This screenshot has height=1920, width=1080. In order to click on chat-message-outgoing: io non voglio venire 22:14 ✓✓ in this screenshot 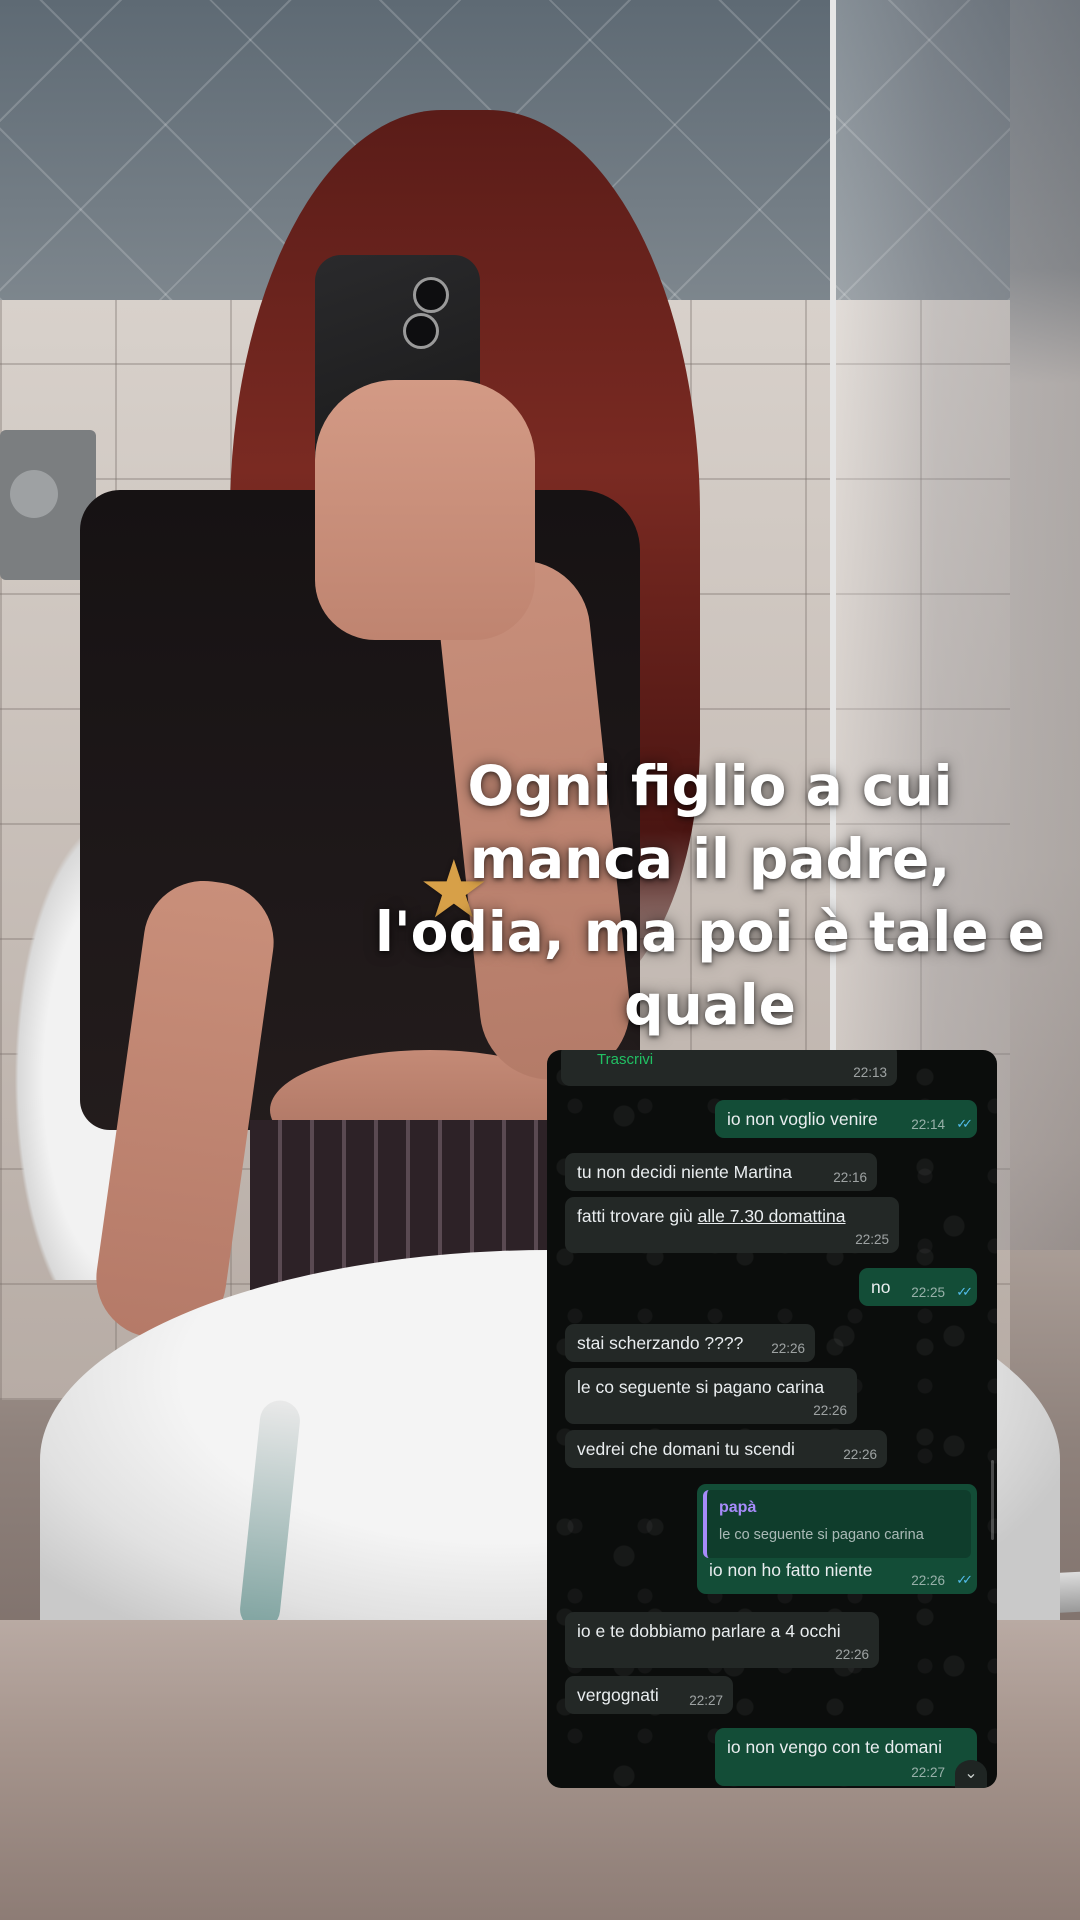, I will do `click(846, 1119)`.